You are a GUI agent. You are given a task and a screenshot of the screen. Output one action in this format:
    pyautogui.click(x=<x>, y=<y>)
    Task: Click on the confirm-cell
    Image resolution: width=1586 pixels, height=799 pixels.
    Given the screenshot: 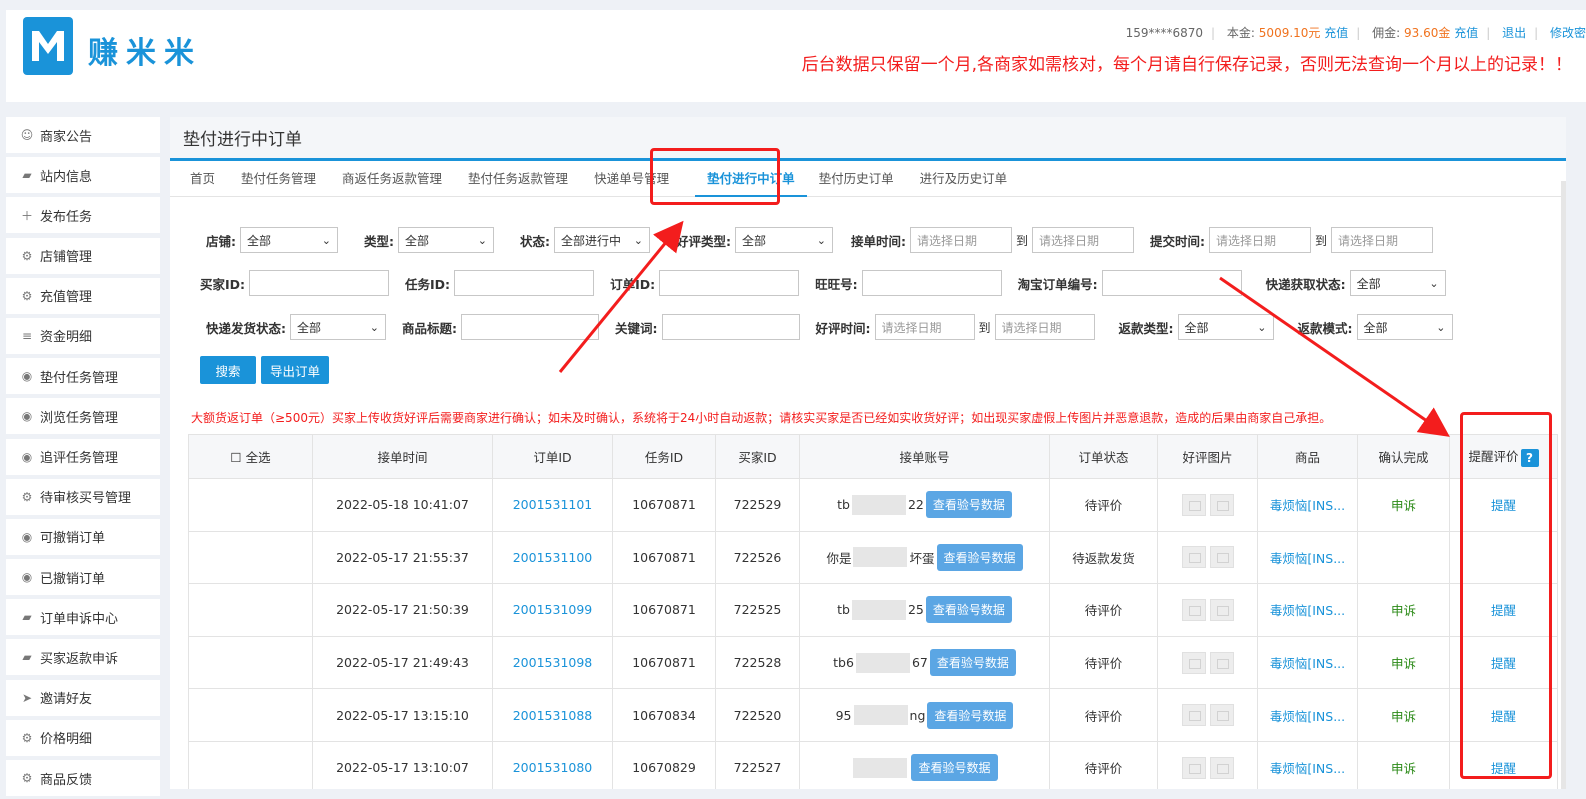 What is the action you would take?
    pyautogui.click(x=1403, y=557)
    